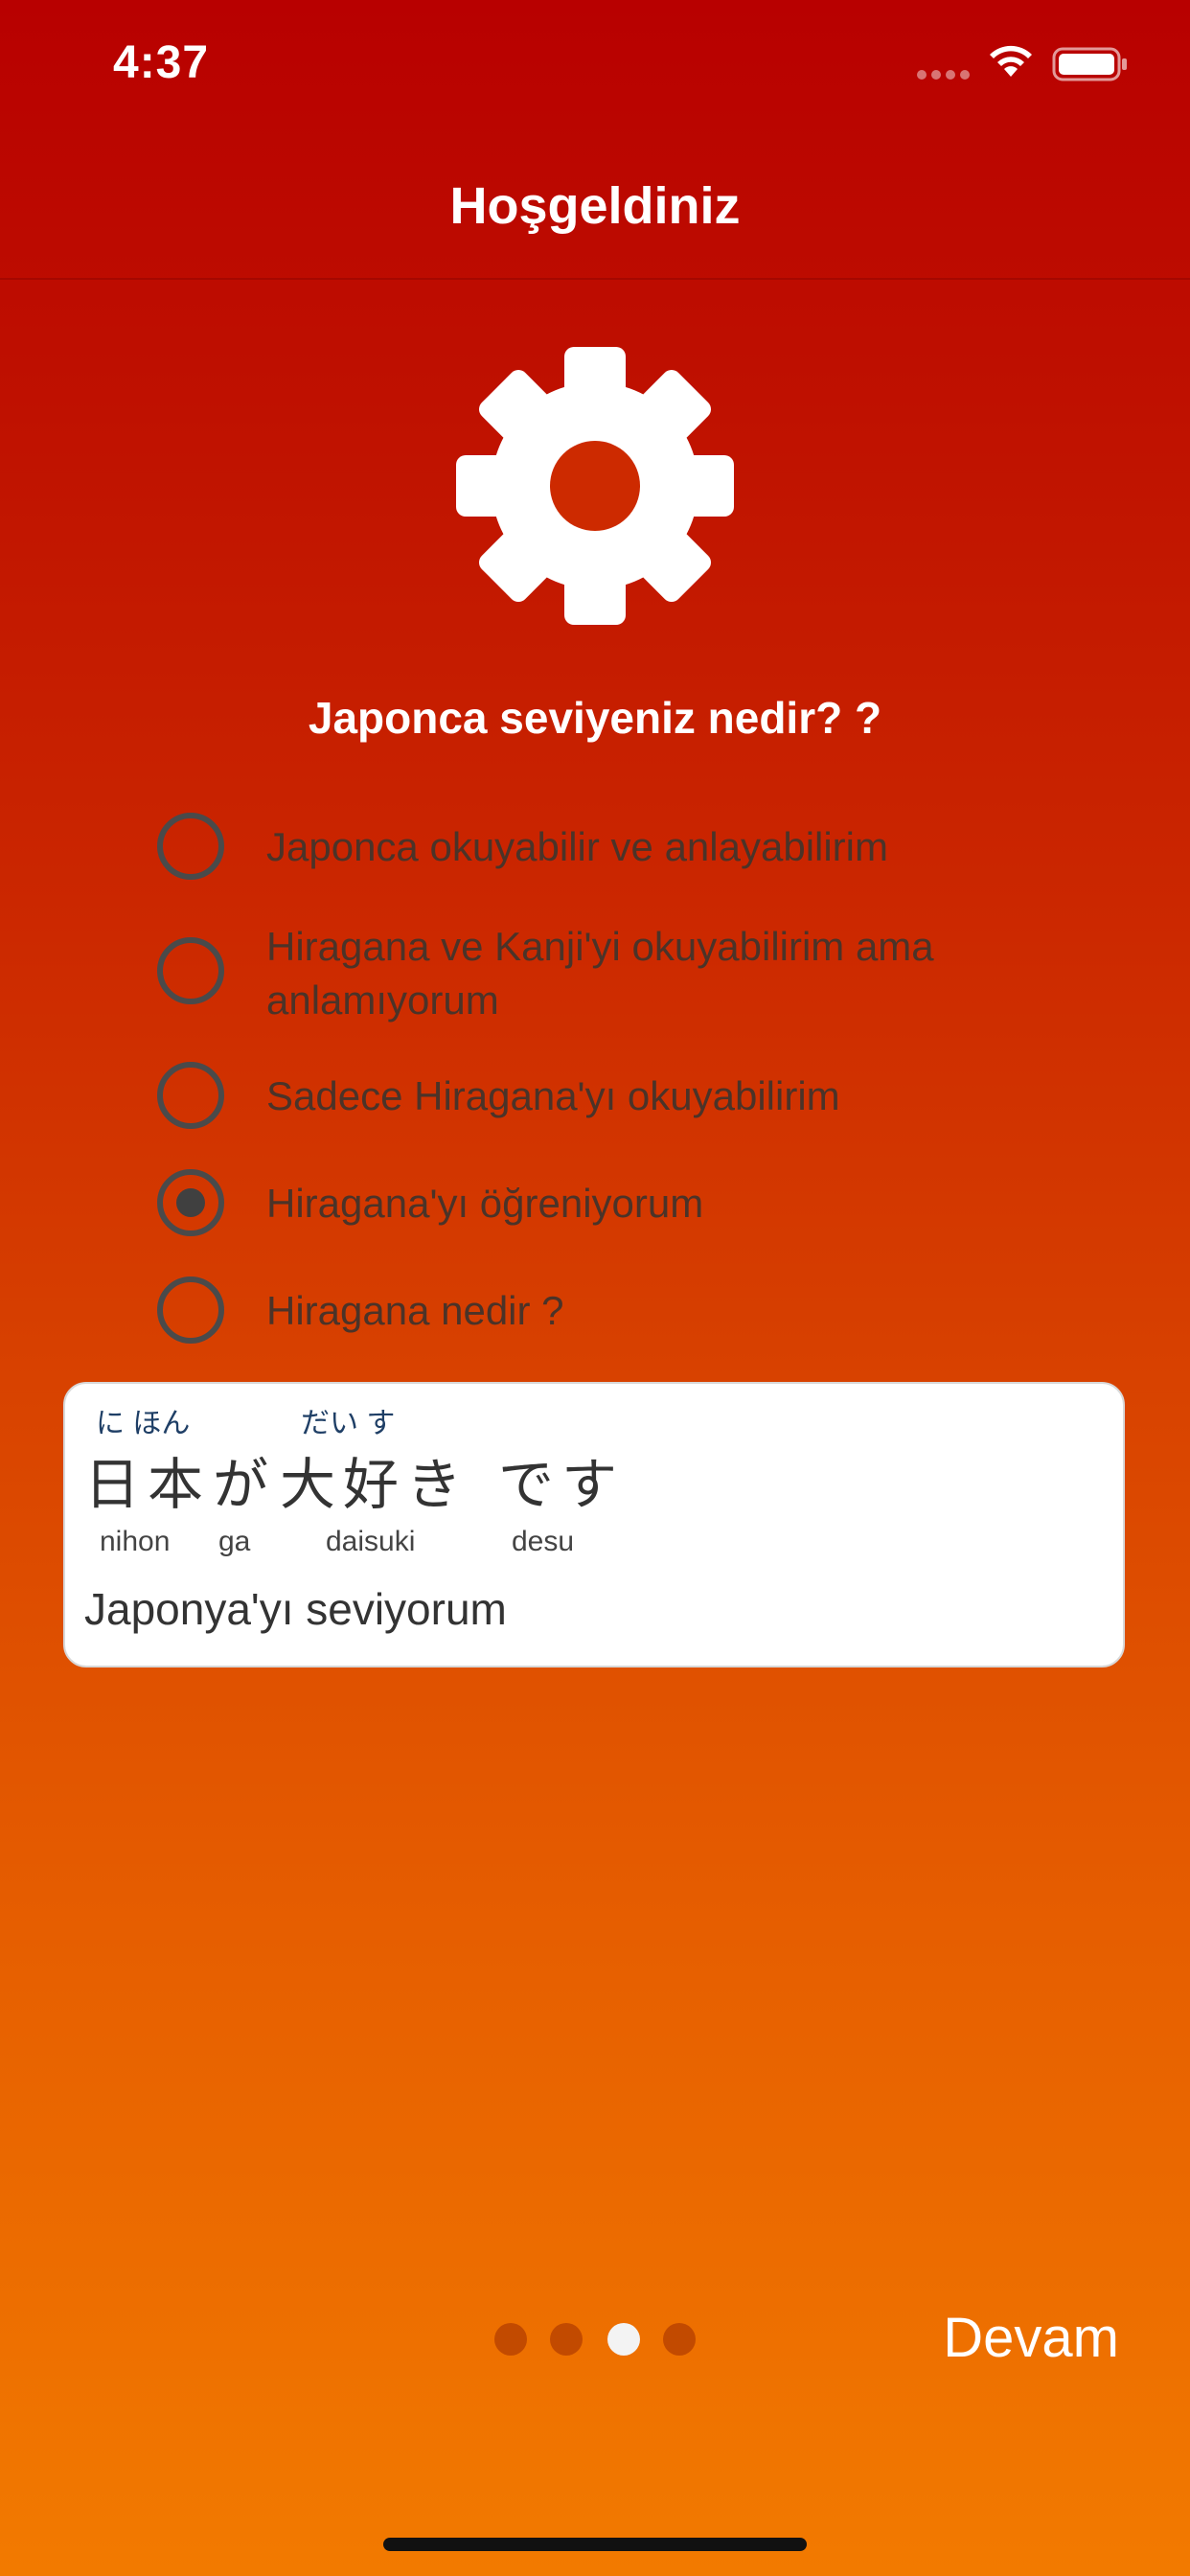 The height and width of the screenshot is (2576, 1190). What do you see at coordinates (577, 846) in the screenshot?
I see `option-label: Japonca okuyabilir ve anlayabilirim` at bounding box center [577, 846].